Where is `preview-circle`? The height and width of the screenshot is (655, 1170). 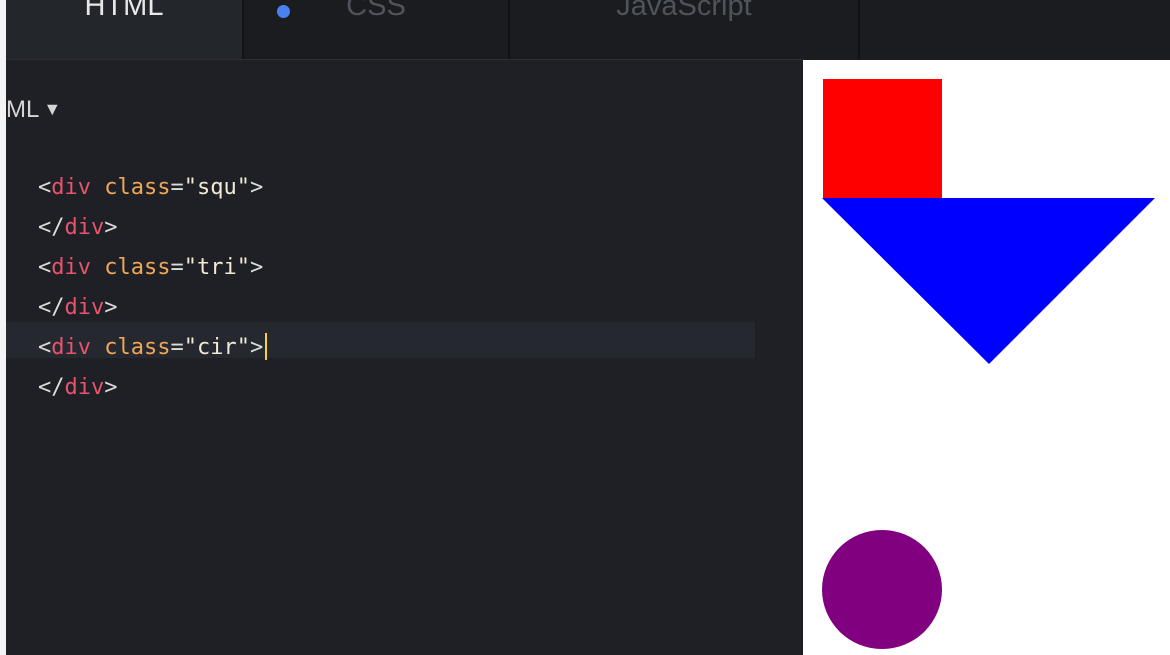
preview-circle is located at coordinates (882, 589).